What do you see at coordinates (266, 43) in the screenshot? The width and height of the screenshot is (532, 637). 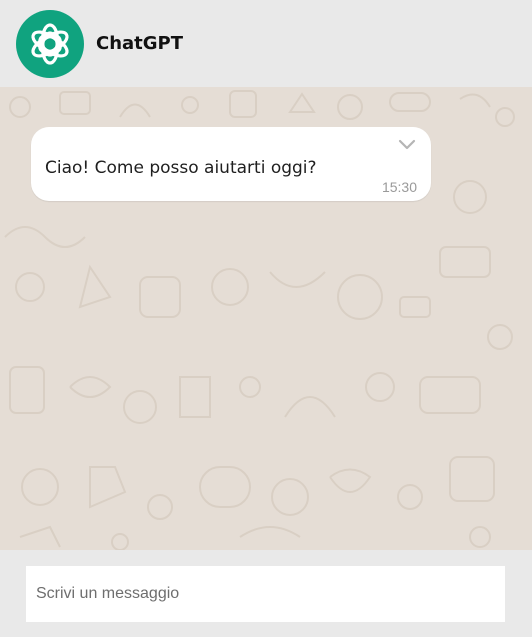 I see `chat-header: ChatGPT` at bounding box center [266, 43].